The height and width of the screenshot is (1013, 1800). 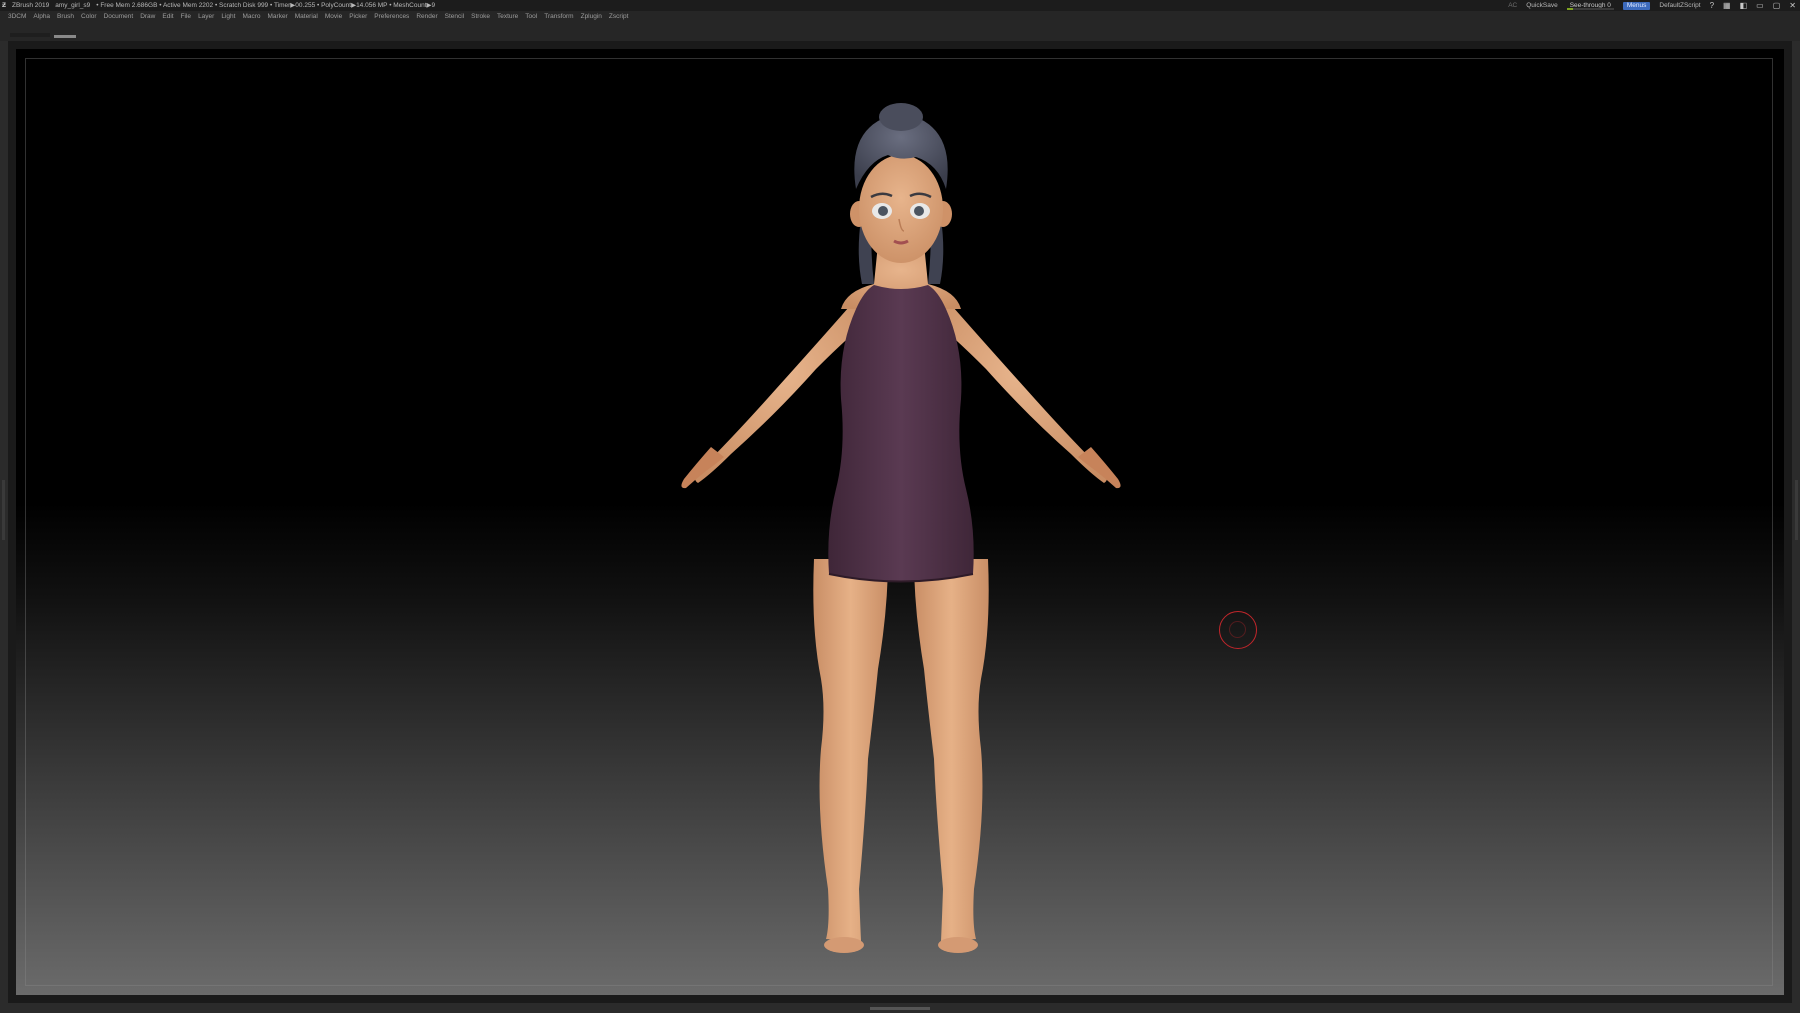 What do you see at coordinates (507, 17) in the screenshot?
I see `menu-texture: Texture` at bounding box center [507, 17].